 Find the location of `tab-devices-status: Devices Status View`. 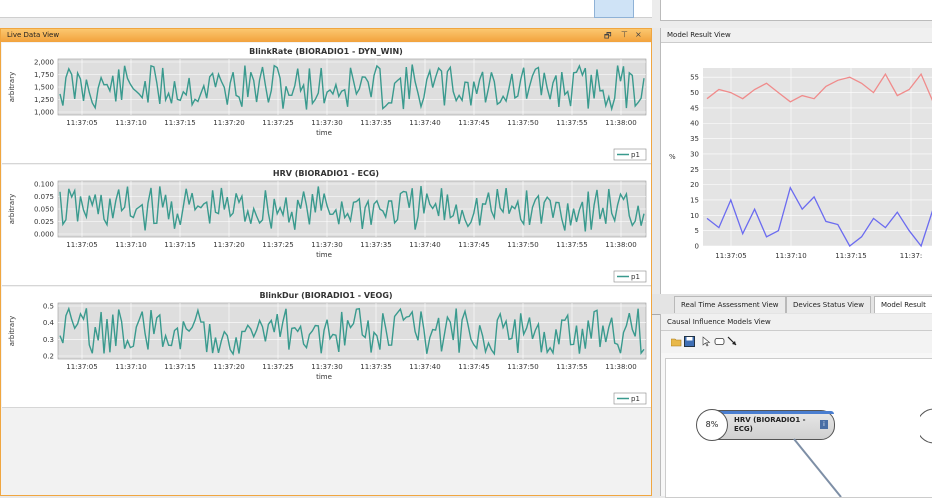

tab-devices-status: Devices Status View is located at coordinates (828, 304).